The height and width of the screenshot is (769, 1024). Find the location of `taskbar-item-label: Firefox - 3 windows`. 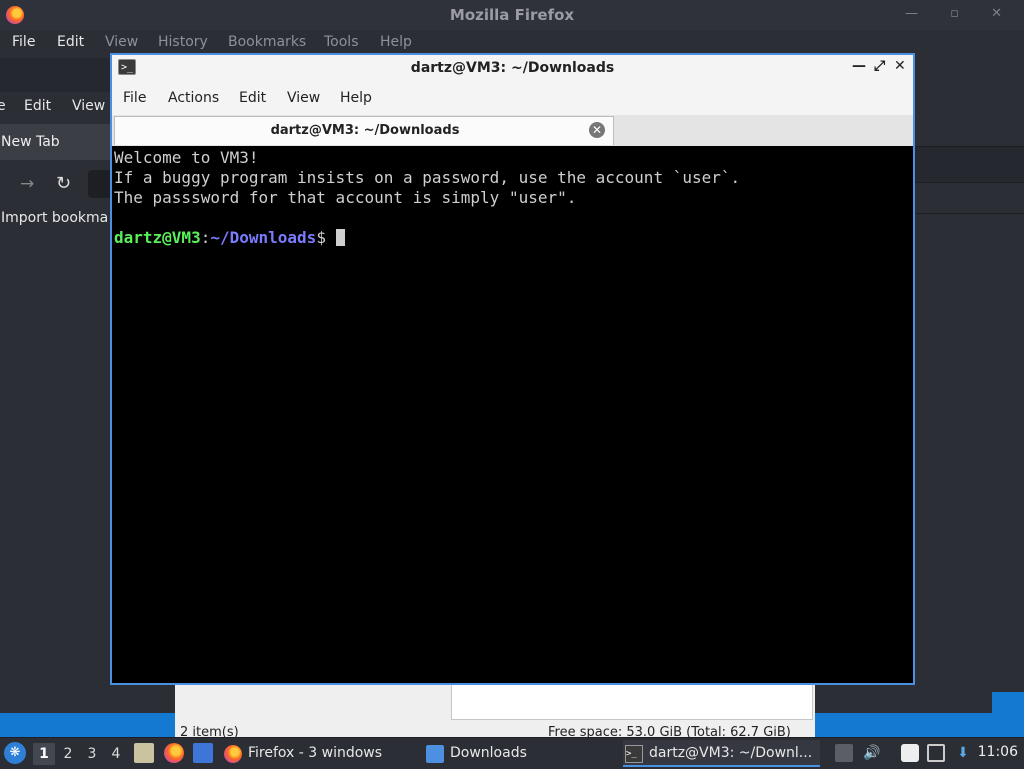

taskbar-item-label: Firefox - 3 windows is located at coordinates (315, 753).